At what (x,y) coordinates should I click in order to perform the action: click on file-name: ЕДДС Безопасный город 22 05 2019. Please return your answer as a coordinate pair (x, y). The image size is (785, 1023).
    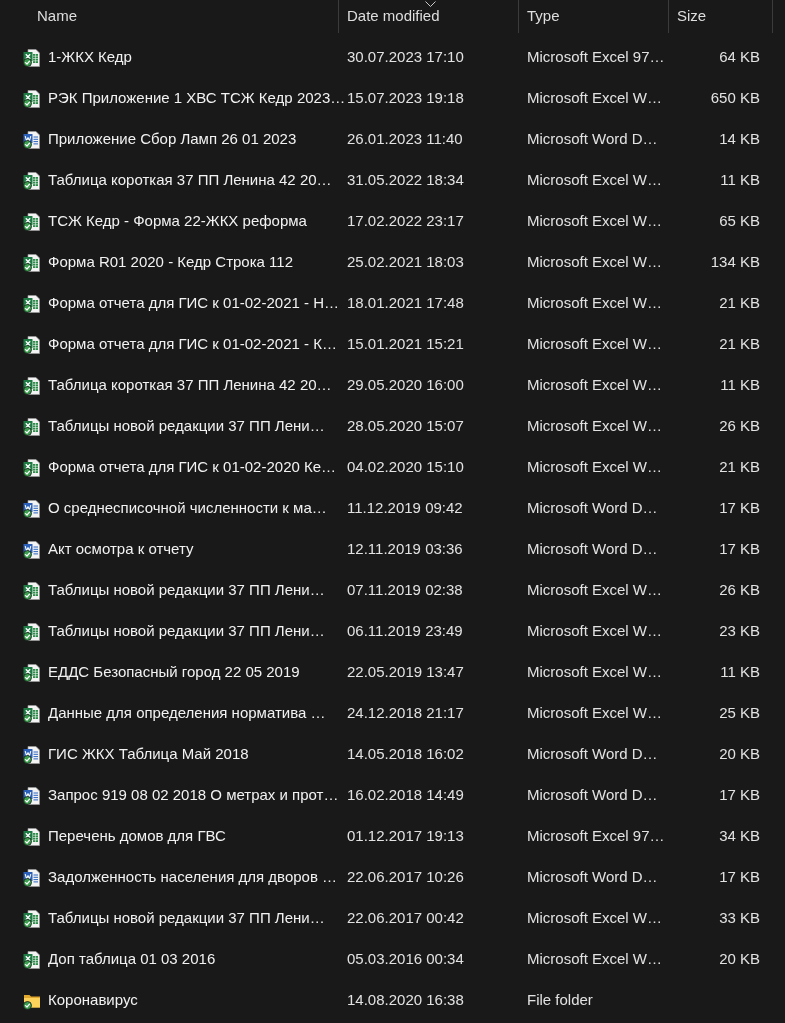
    Looking at the image, I should click on (174, 672).